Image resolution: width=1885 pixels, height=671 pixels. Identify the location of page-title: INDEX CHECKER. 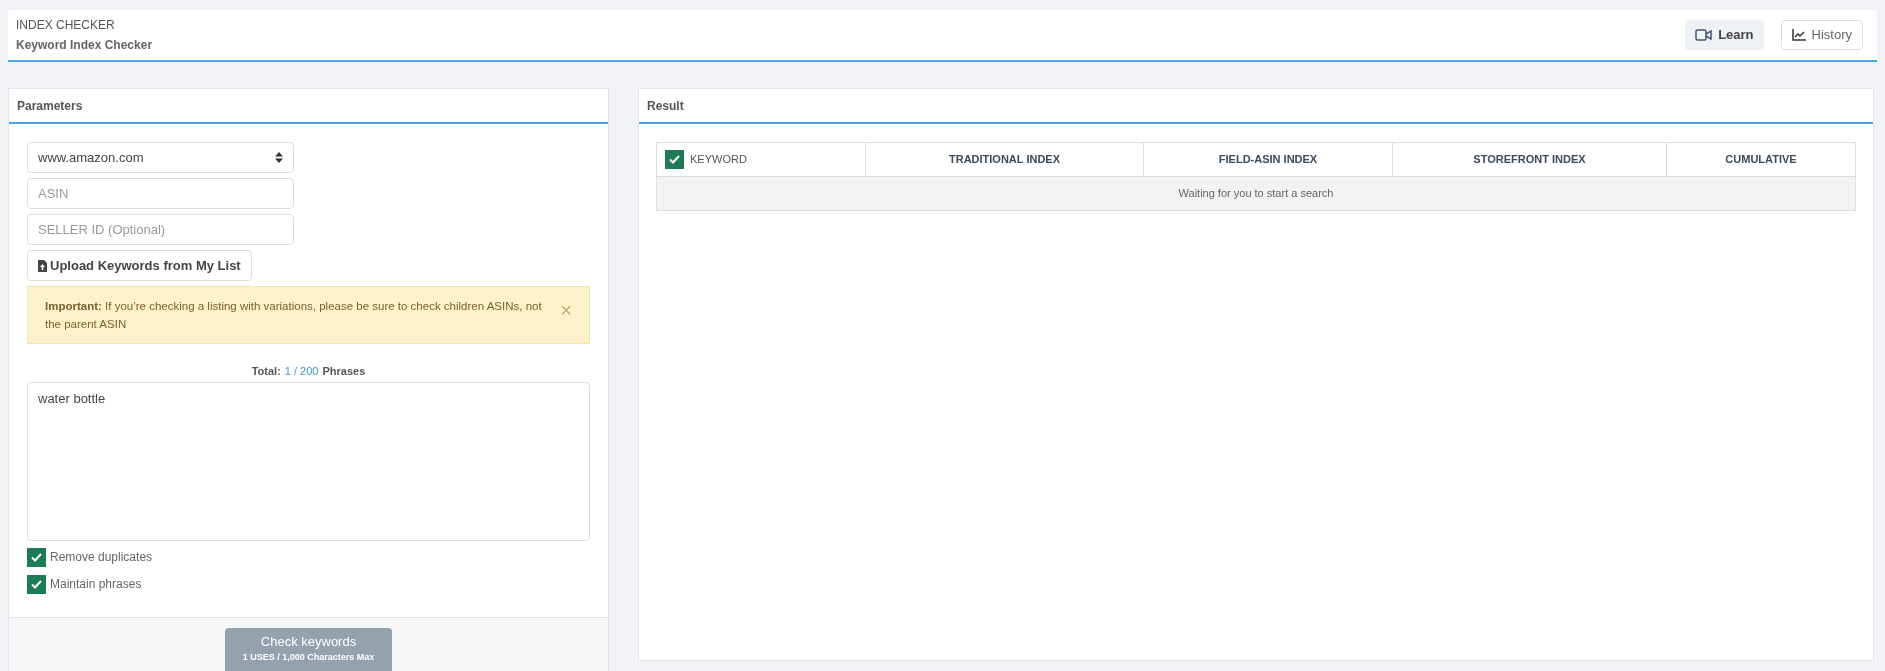
(66, 25).